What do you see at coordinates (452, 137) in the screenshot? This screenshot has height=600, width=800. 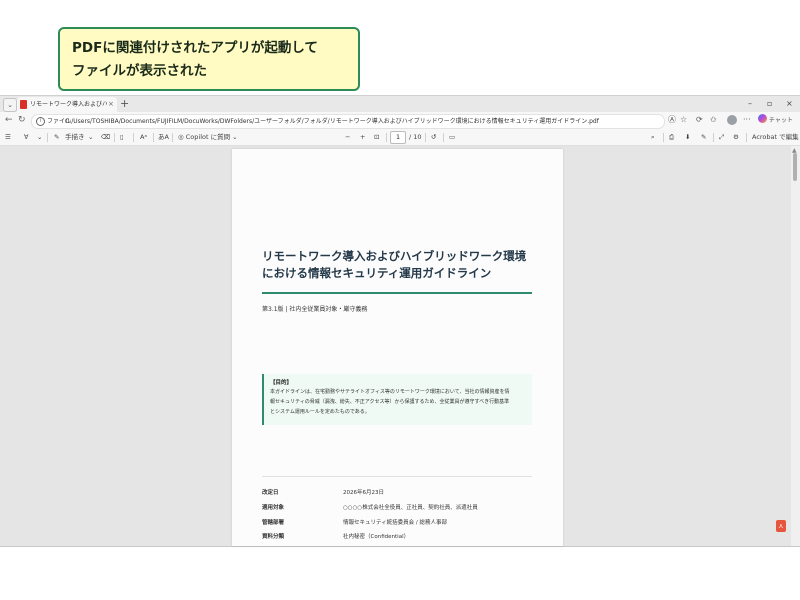 I see `two-page-view-icon: ▭` at bounding box center [452, 137].